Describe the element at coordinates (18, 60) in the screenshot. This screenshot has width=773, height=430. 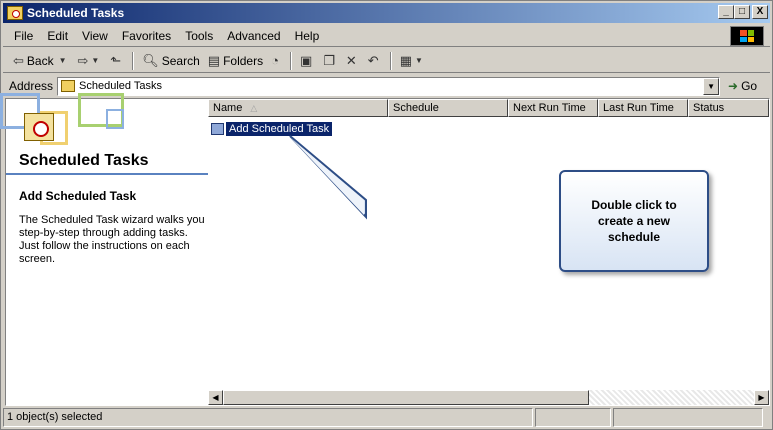
I see `back-arrow-icon: ⇦` at that location.